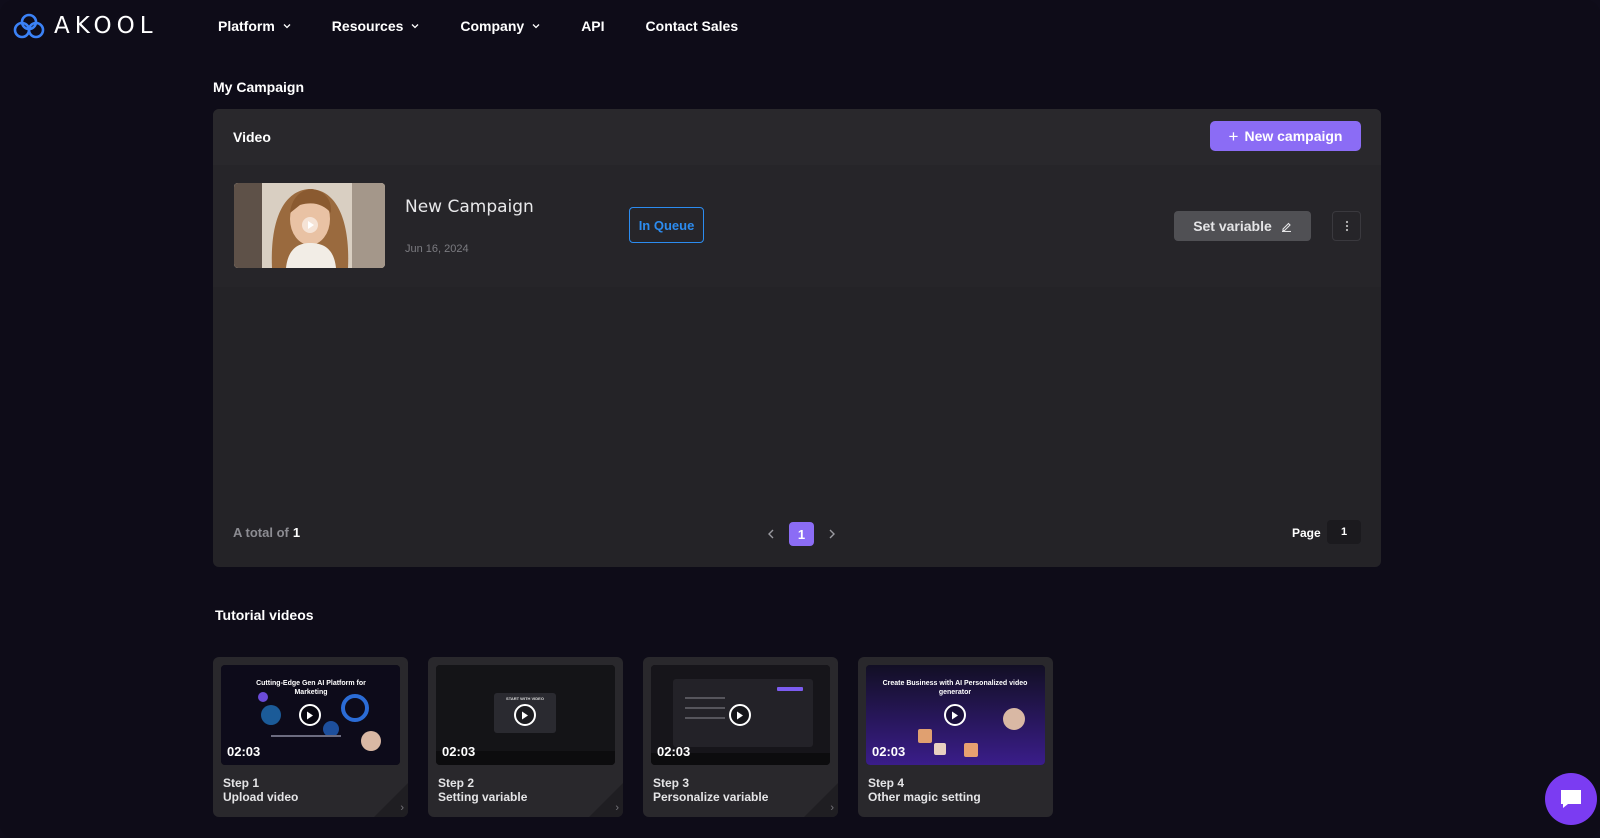 The height and width of the screenshot is (838, 1600). What do you see at coordinates (1286, 227) in the screenshot?
I see `edit-icon` at bounding box center [1286, 227].